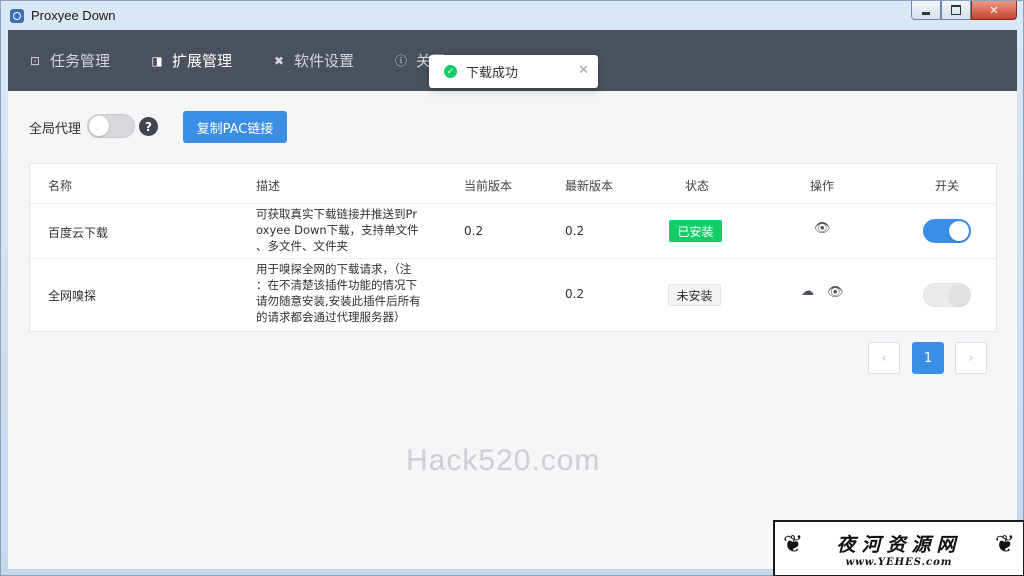 This screenshot has width=1024, height=576. I want to click on extension-icon: ◨, so click(157, 60).